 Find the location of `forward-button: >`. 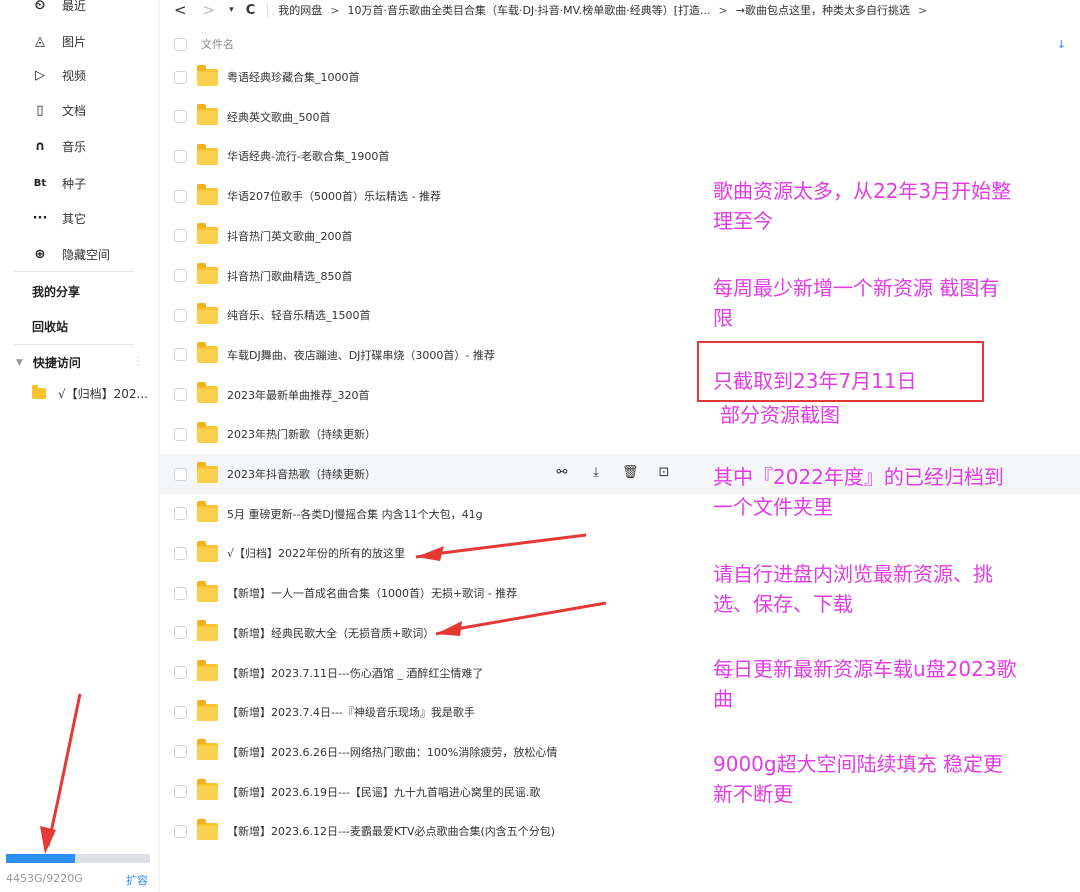

forward-button: > is located at coordinates (209, 10).